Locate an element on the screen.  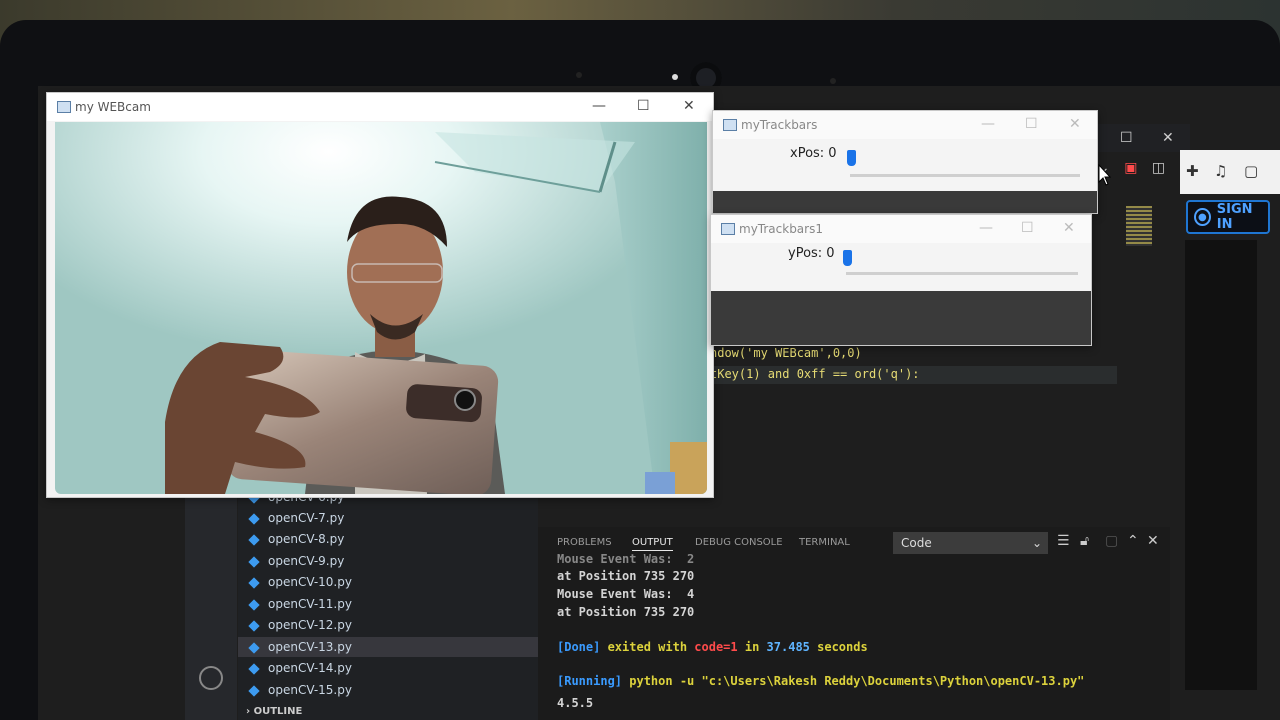
file-item: openCV-11.py is located at coordinates (300, 604).